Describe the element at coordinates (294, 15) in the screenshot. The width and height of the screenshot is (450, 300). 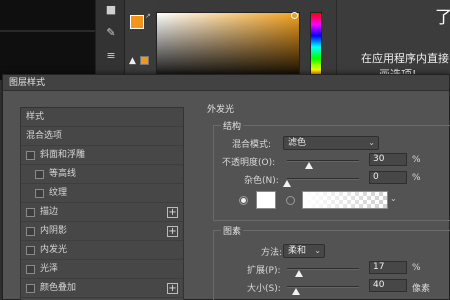
I see `color-picker-handle` at that location.